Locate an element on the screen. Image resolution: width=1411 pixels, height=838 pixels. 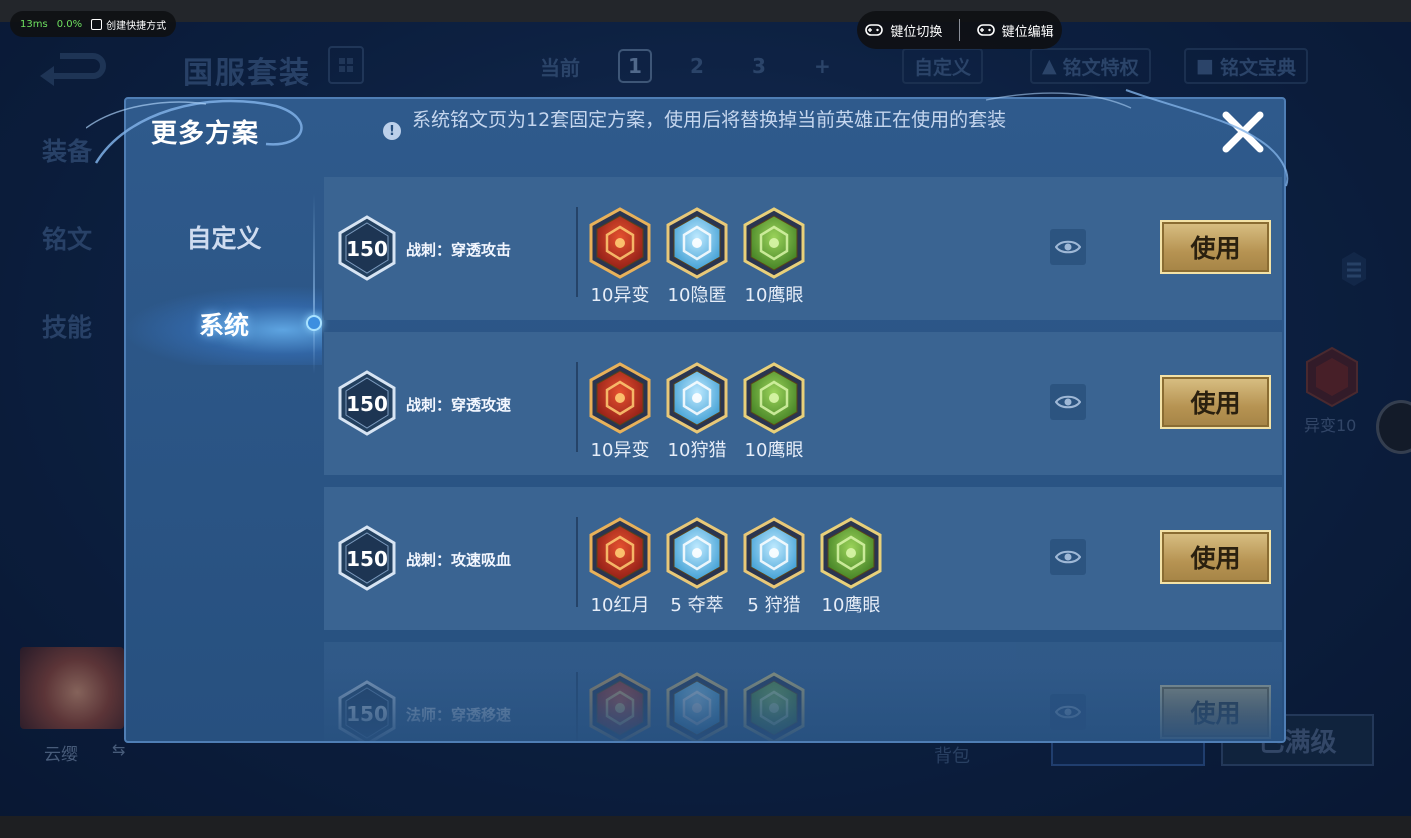
close-icon is located at coordinates (1243, 132).